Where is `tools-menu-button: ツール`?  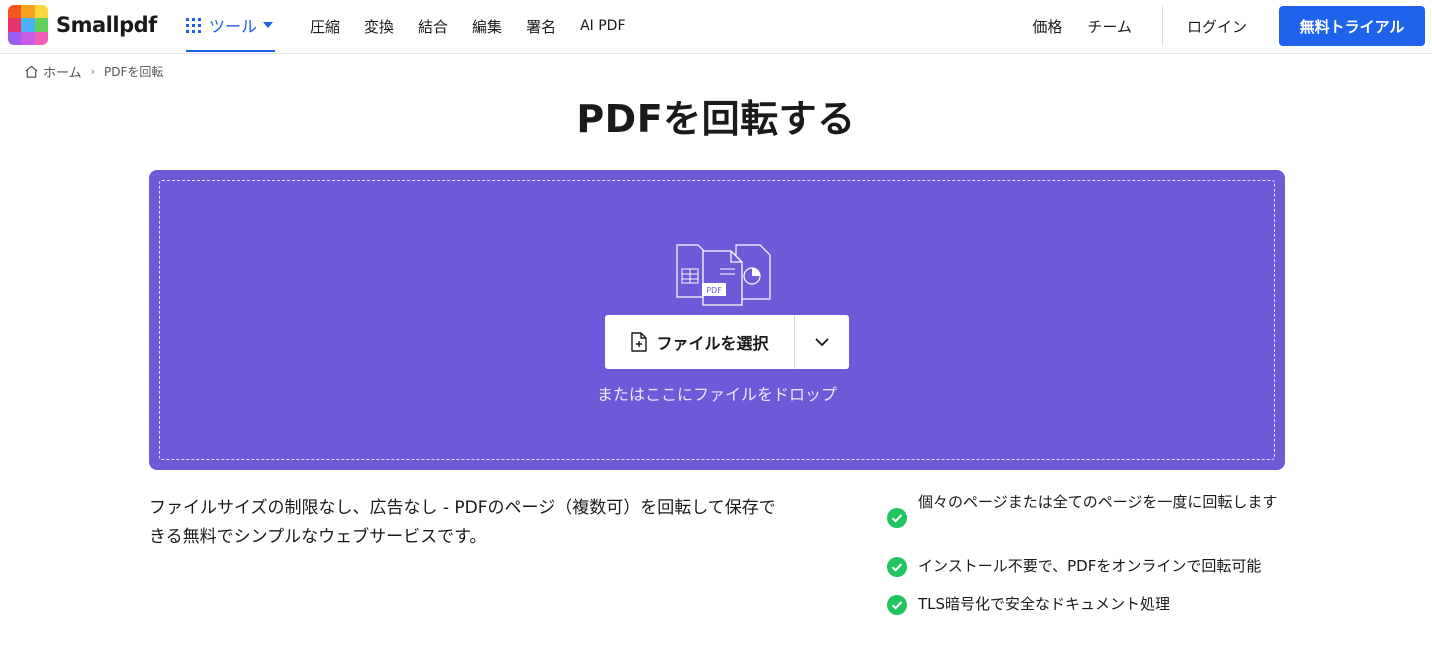
tools-menu-button: ツール is located at coordinates (231, 26).